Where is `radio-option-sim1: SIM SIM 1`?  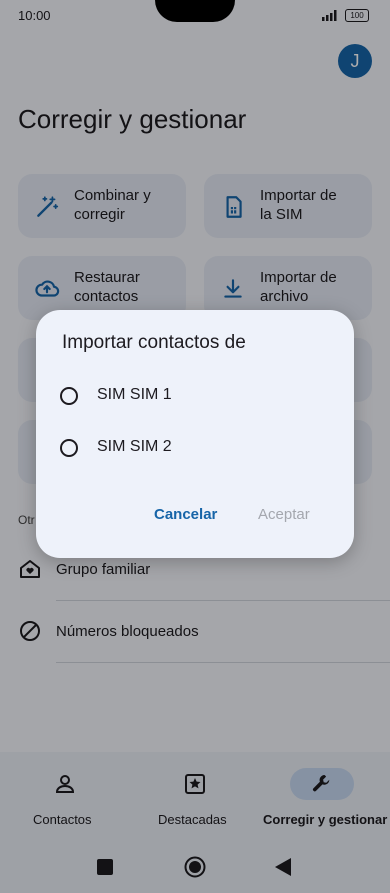
radio-option-sim1: SIM SIM 1 is located at coordinates (195, 398).